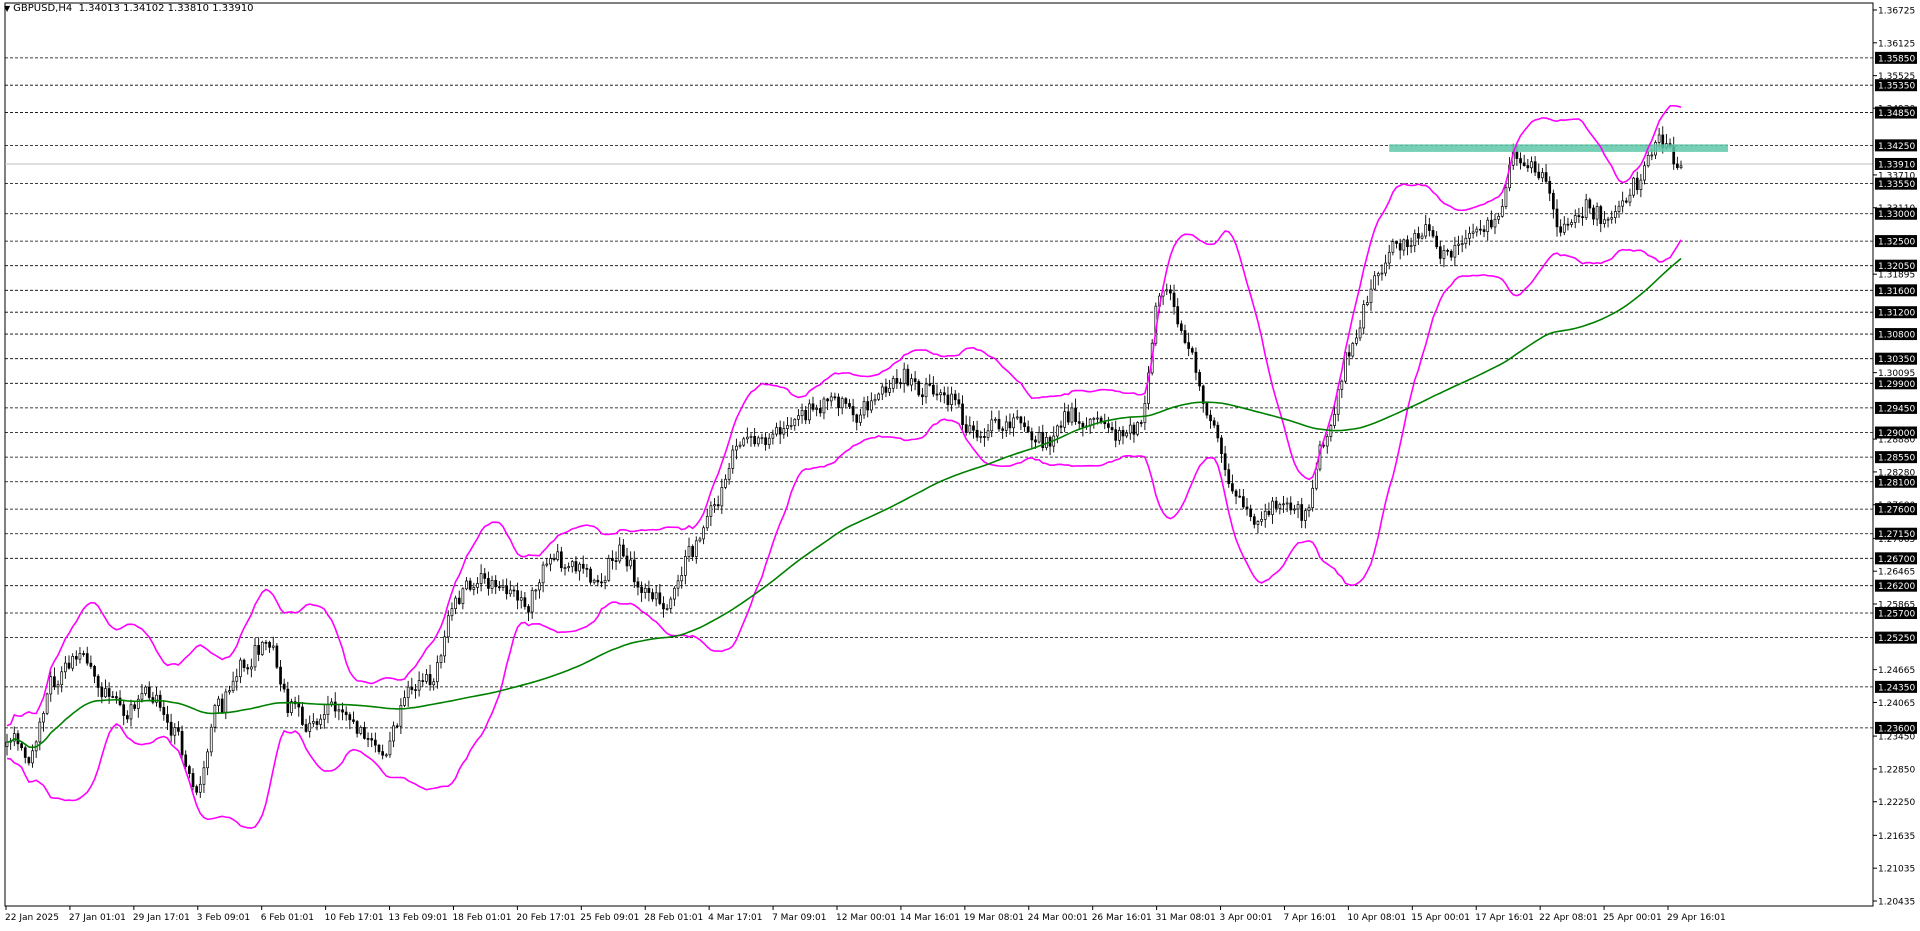 The image size is (1920, 931). What do you see at coordinates (1896, 358) in the screenshot?
I see `level-price-tag: 1.30350` at bounding box center [1896, 358].